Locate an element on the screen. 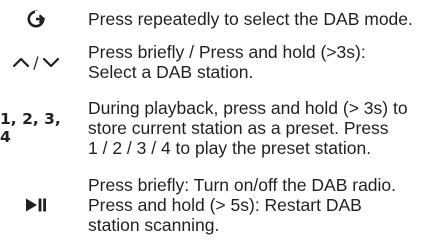 The height and width of the screenshot is (245, 424). instruction-row-source: Press repeatedly to select the DAB mode. is located at coordinates (212, 19).